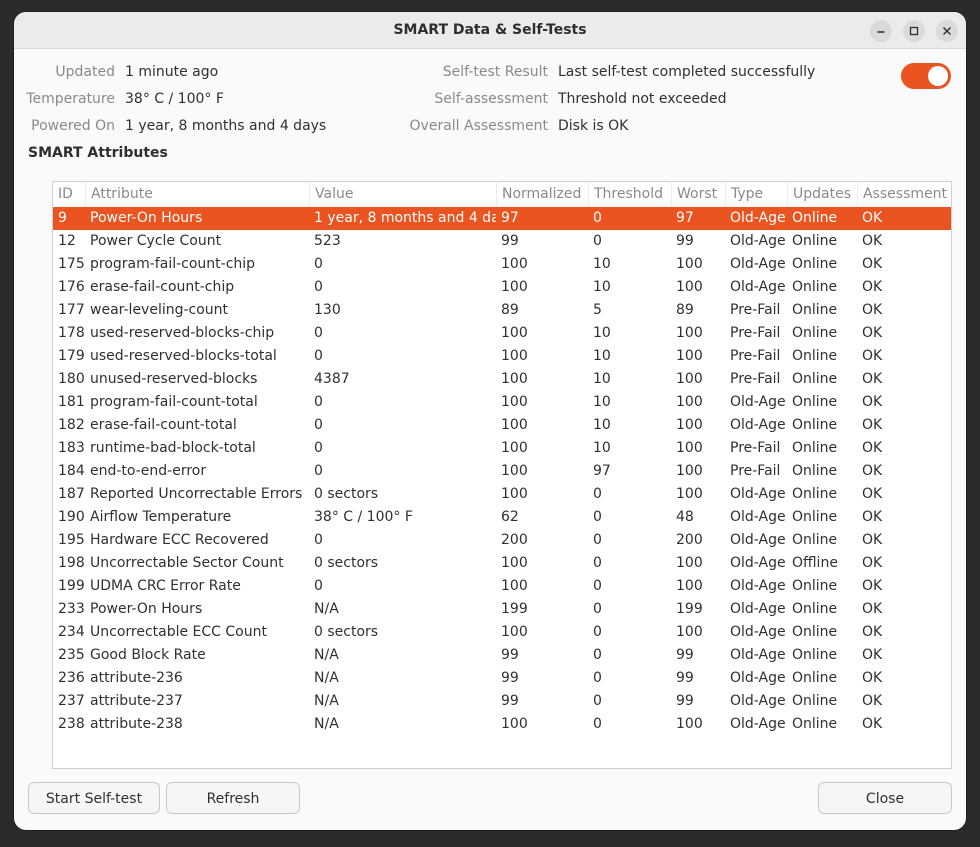 This screenshot has height=847, width=980. I want to click on table-row: 236 attribute-236 N/A 99 0 99 Old-Age Online OK, so click(502, 678).